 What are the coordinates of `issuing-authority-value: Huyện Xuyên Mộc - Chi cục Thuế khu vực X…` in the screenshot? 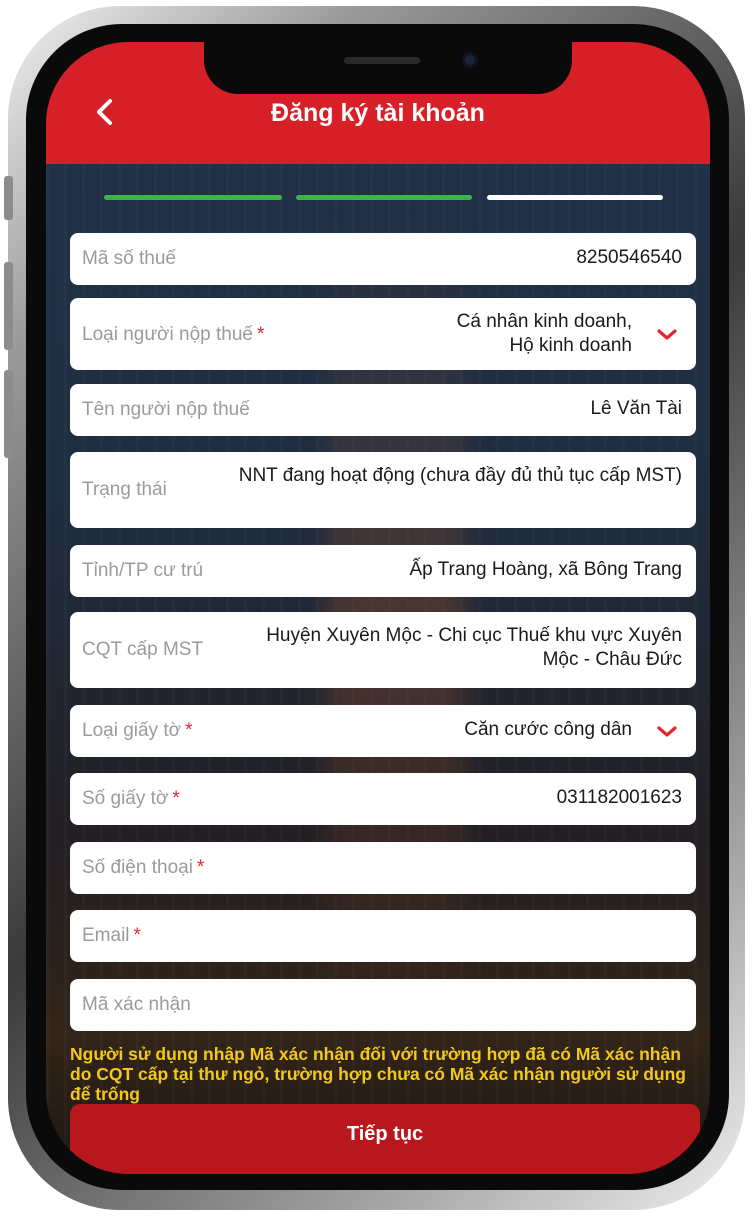 It's located at (474, 647).